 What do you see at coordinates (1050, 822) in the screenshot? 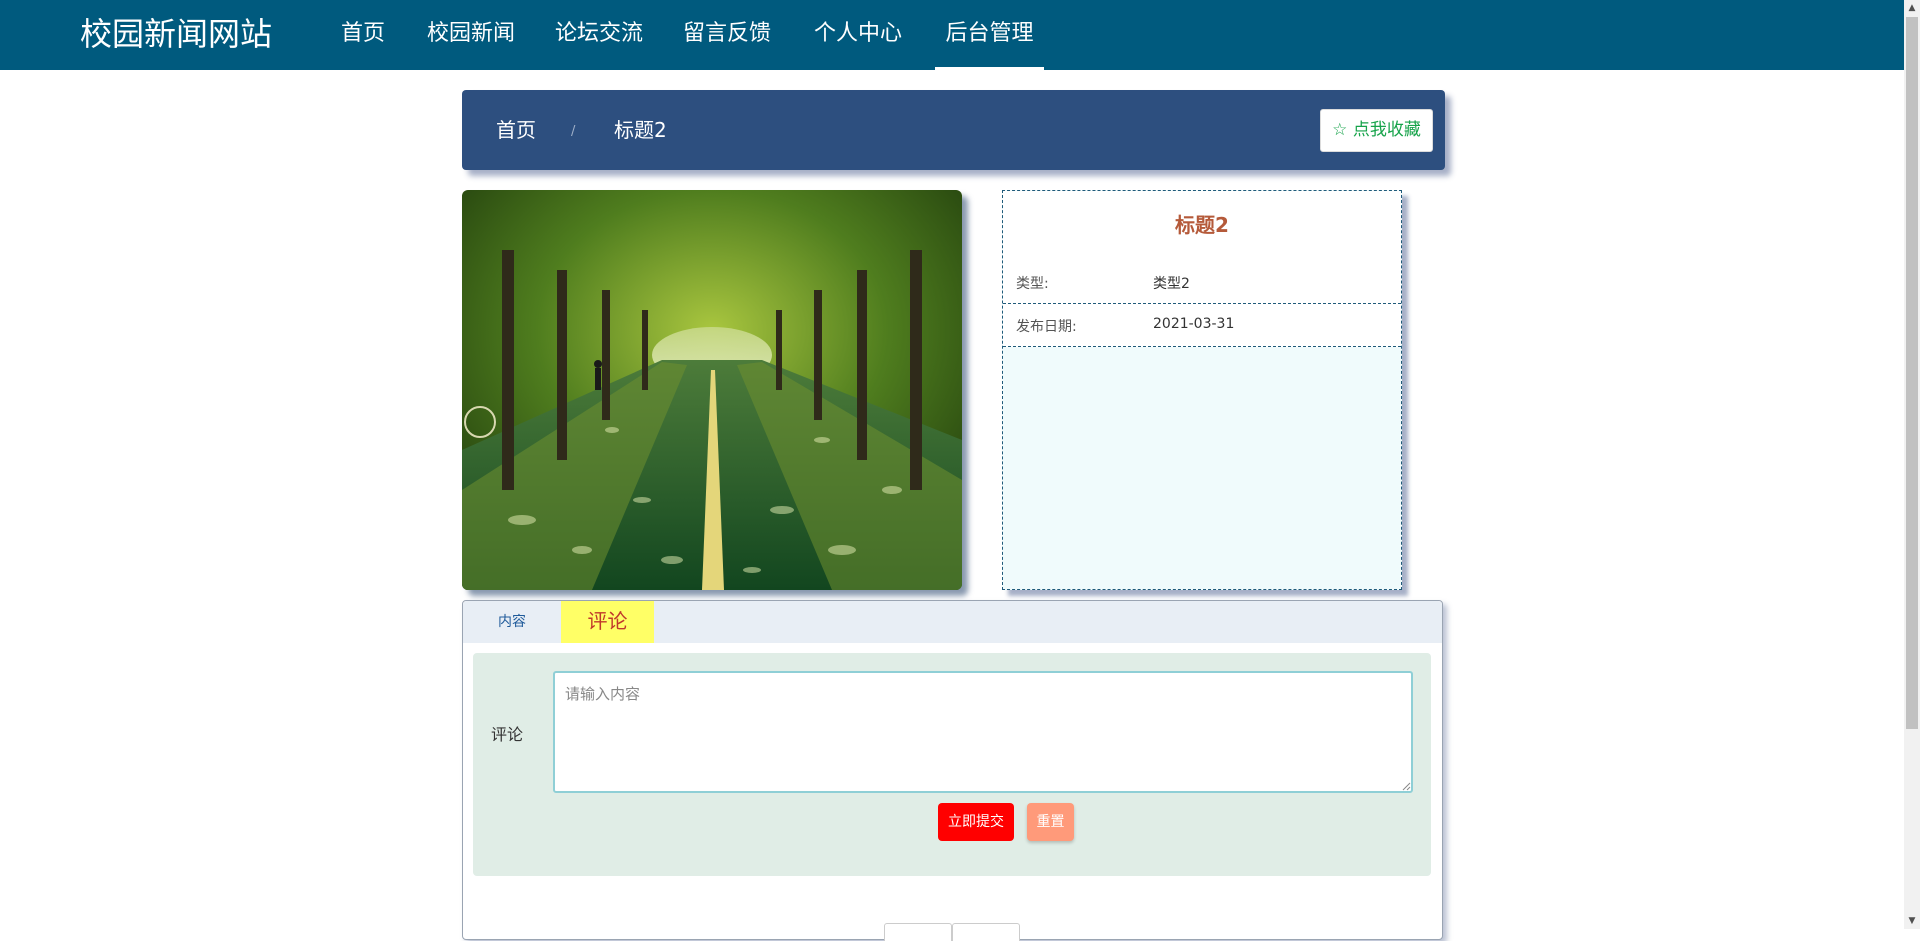
I see `reset-button: 重置` at bounding box center [1050, 822].